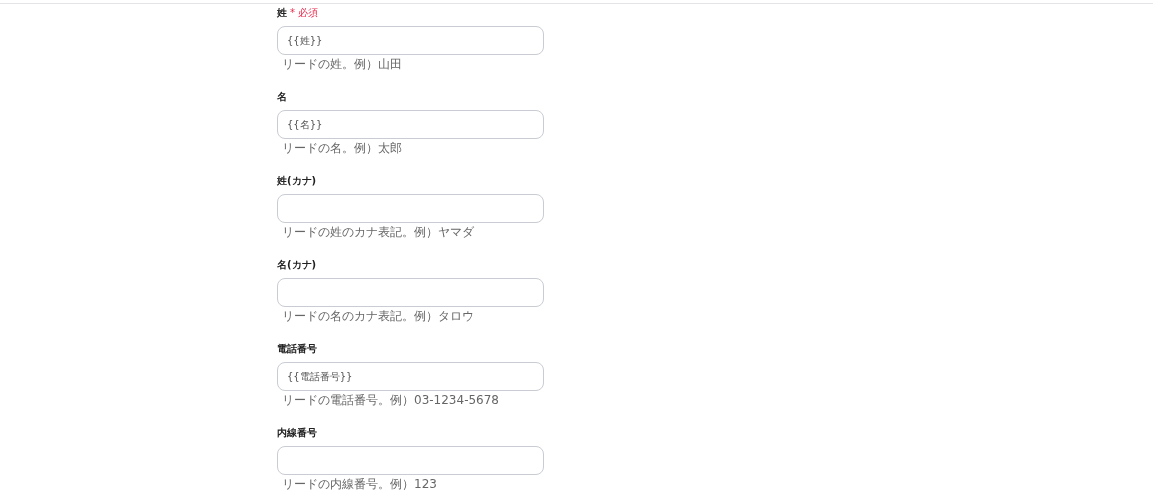 The image size is (1153, 492). Describe the element at coordinates (297, 181) in the screenshot. I see `field-label: 姓(カナ)` at that location.